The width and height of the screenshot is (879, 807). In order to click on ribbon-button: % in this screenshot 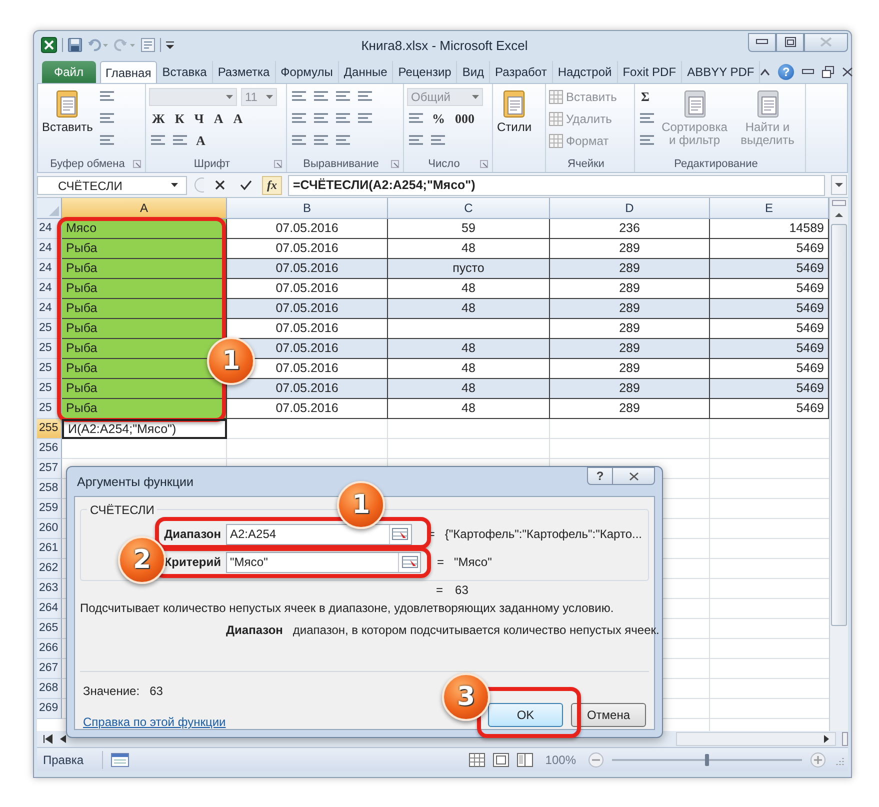, I will do `click(438, 118)`.